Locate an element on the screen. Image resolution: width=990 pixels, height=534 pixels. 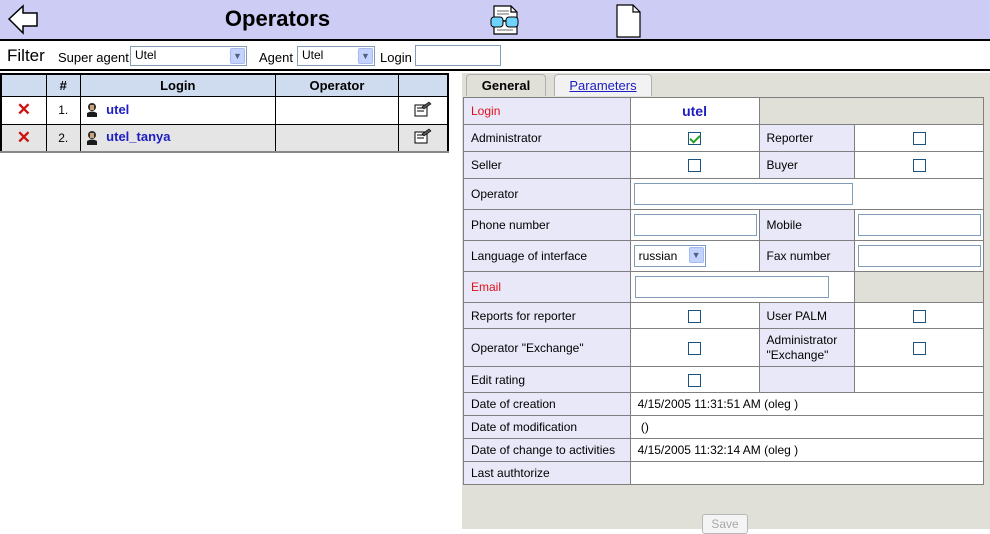
glasses-document-icon is located at coordinates (505, 20).